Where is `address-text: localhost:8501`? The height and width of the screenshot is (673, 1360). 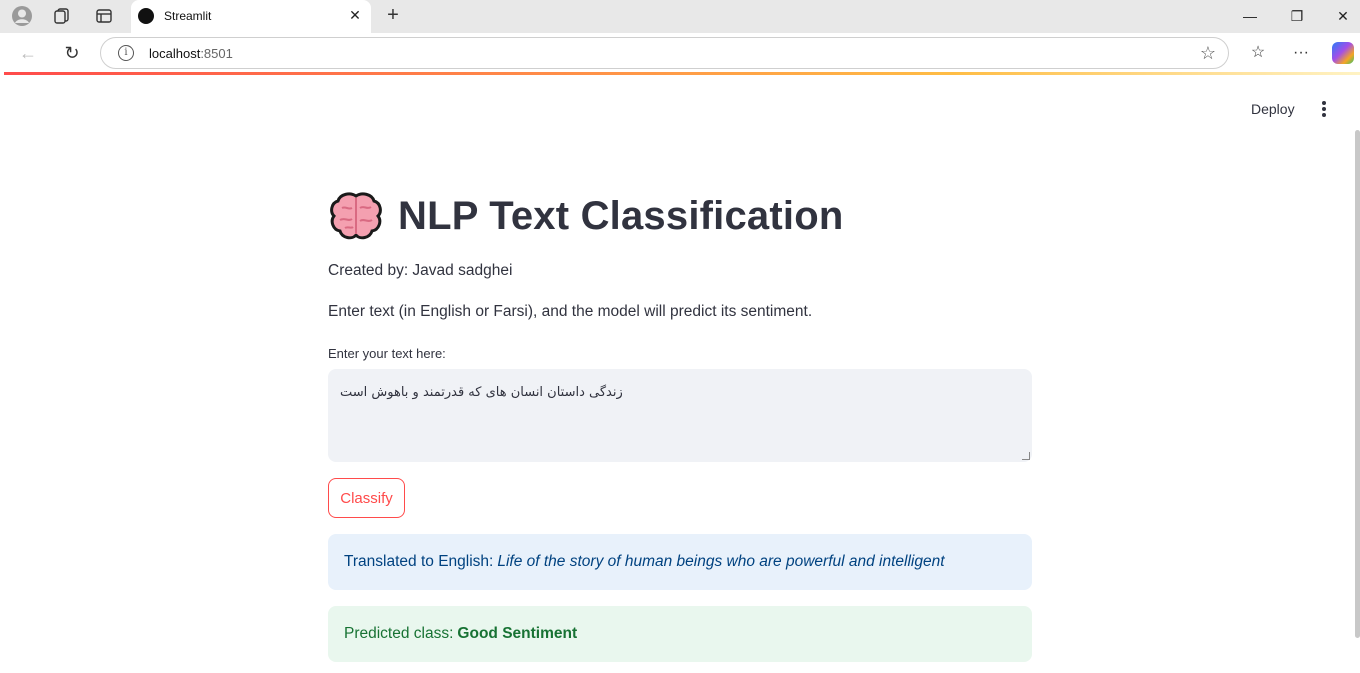 address-text: localhost:8501 is located at coordinates (191, 53).